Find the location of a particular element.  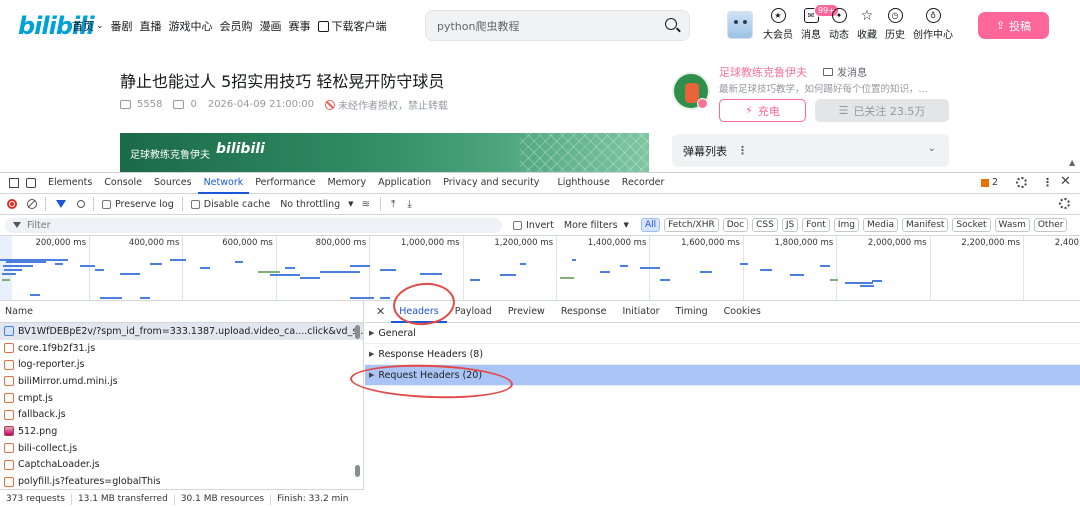

menu-history: ◷ 历史 is located at coordinates (895, 24).